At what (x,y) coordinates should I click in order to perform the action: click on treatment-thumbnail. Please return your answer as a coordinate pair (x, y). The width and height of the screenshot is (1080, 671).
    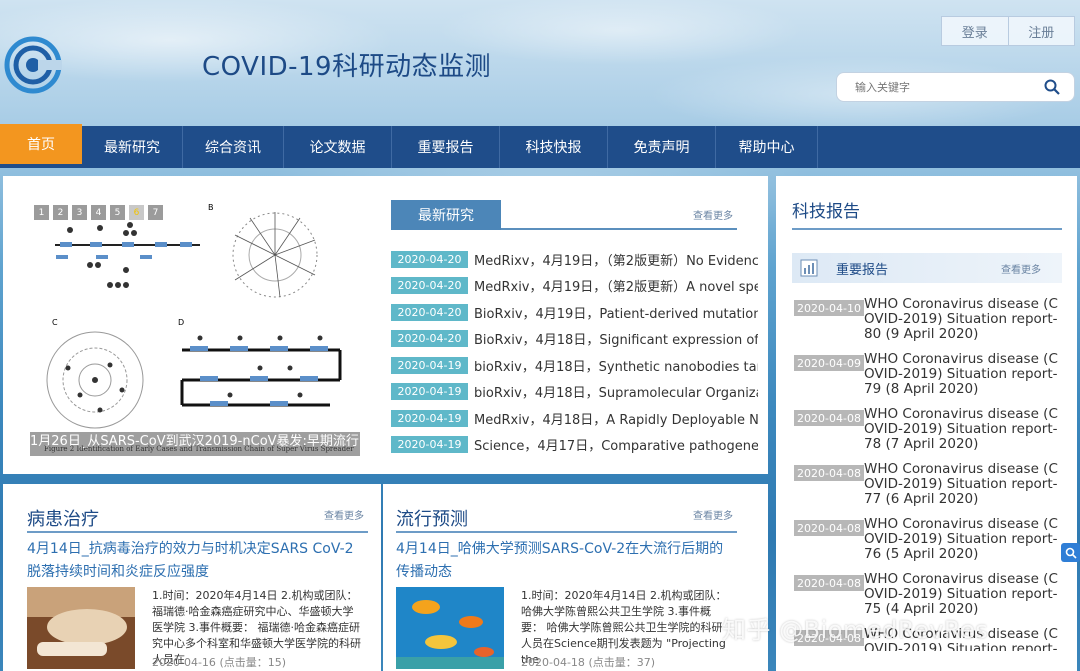
    Looking at the image, I should click on (81, 628).